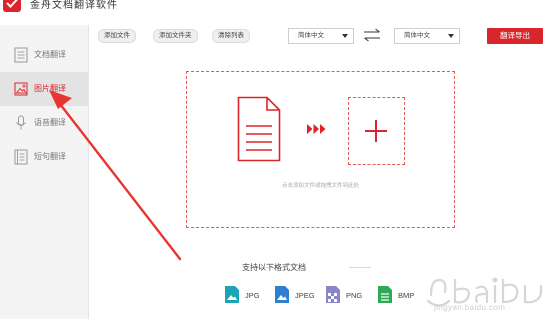  I want to click on add-folder-button: 添加文件夹, so click(175, 36).